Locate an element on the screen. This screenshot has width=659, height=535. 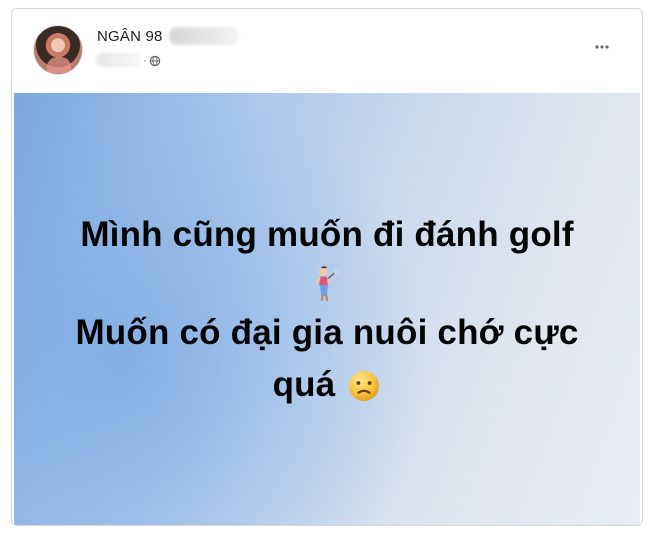
golfer-icon is located at coordinates (327, 284).